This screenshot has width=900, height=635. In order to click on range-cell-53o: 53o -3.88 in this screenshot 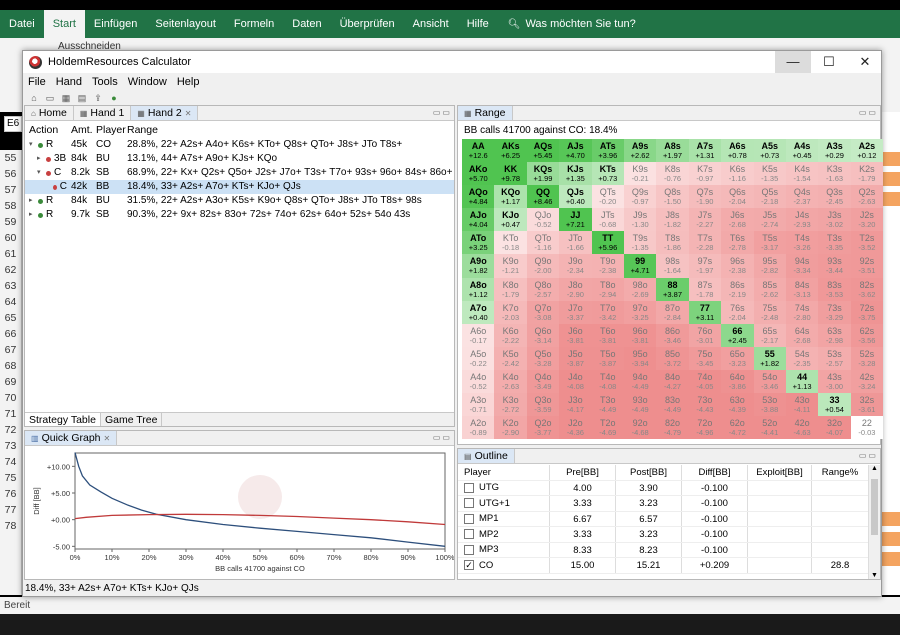, I will do `click(769, 405)`.